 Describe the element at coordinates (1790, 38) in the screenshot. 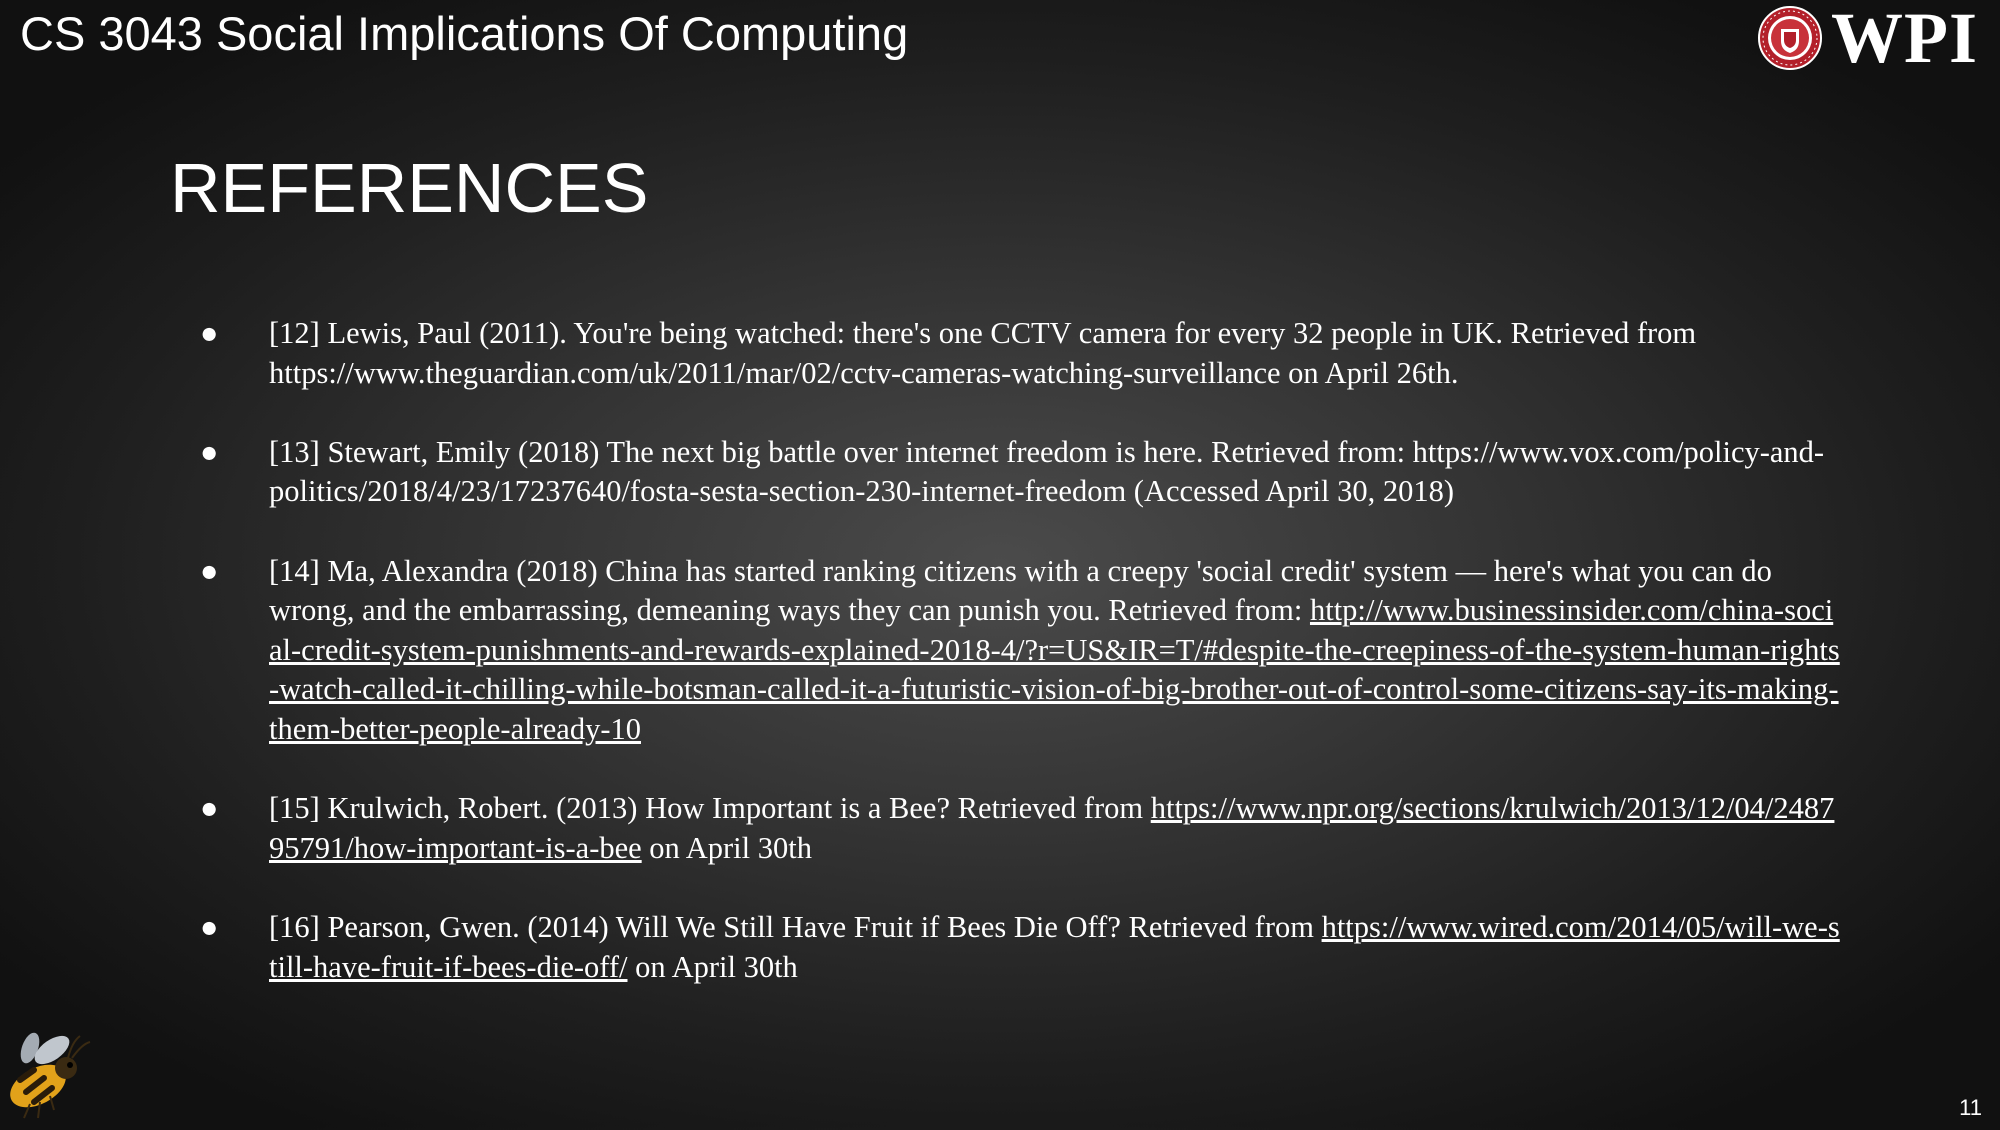

I see `university-seal-icon` at that location.